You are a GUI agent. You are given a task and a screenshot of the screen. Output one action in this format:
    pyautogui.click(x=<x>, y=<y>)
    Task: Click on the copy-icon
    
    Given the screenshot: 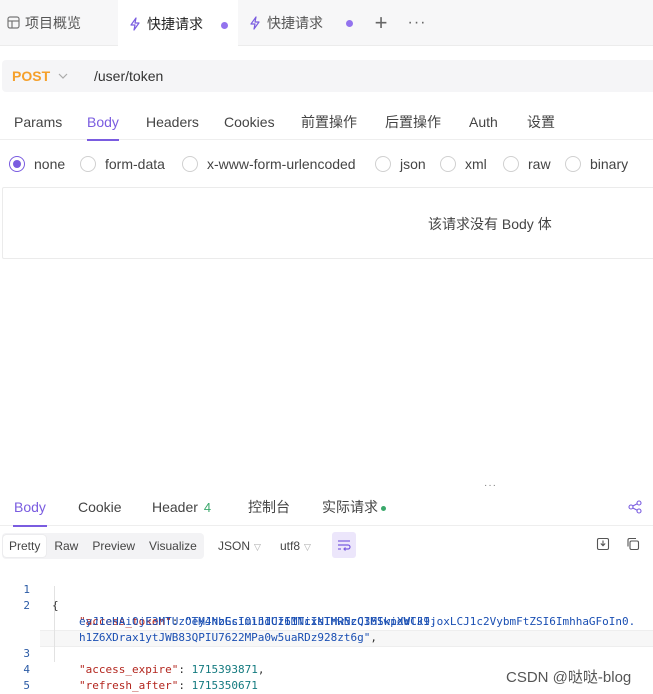 What is the action you would take?
    pyautogui.click(x=634, y=545)
    